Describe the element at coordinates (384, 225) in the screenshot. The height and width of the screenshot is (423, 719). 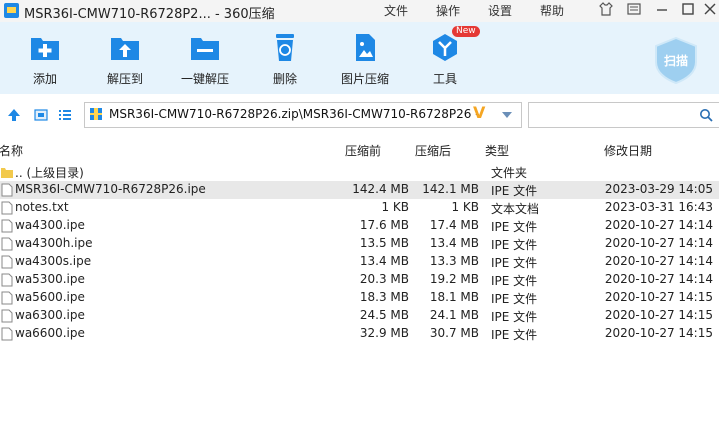
I see `file-compressed: 17.6 MB` at that location.